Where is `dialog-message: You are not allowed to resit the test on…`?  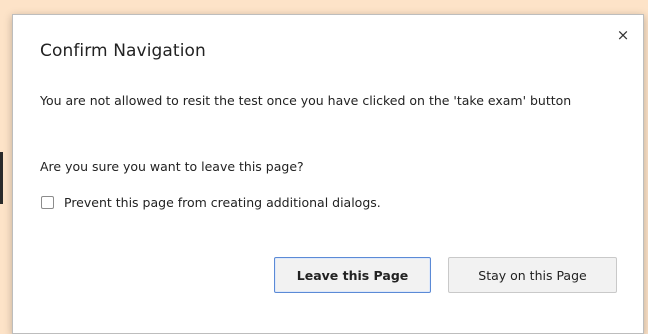
dialog-message: You are not allowed to resit the test on… is located at coordinates (306, 100).